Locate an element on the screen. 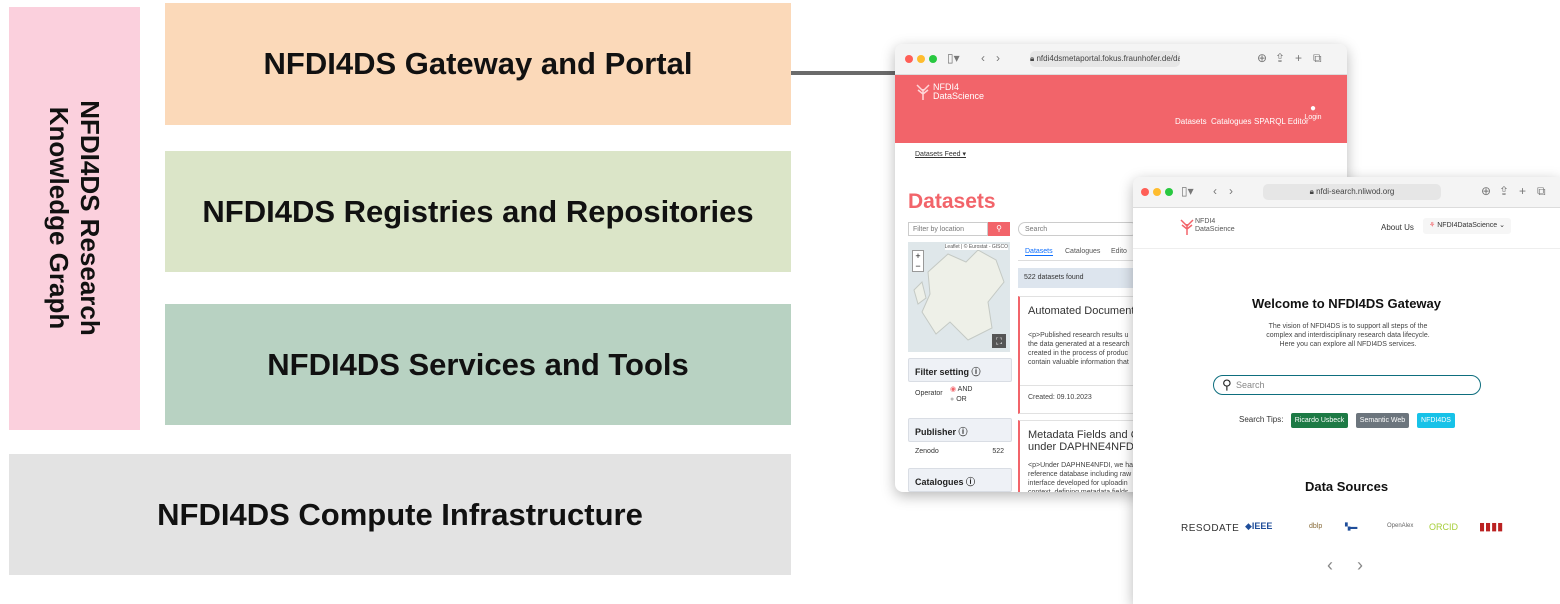 The height and width of the screenshot is (604, 1560). tab-catalogues: Catalogues is located at coordinates (1082, 251).